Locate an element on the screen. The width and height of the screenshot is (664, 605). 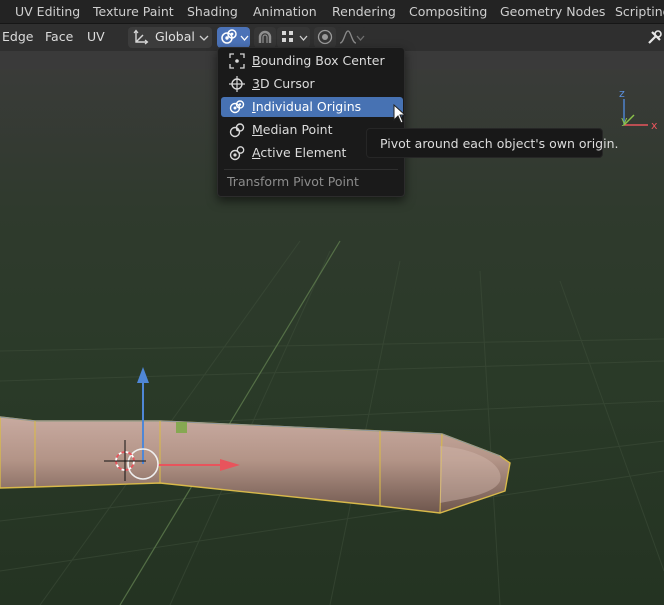
menu-edge: Edge is located at coordinates (17, 36).